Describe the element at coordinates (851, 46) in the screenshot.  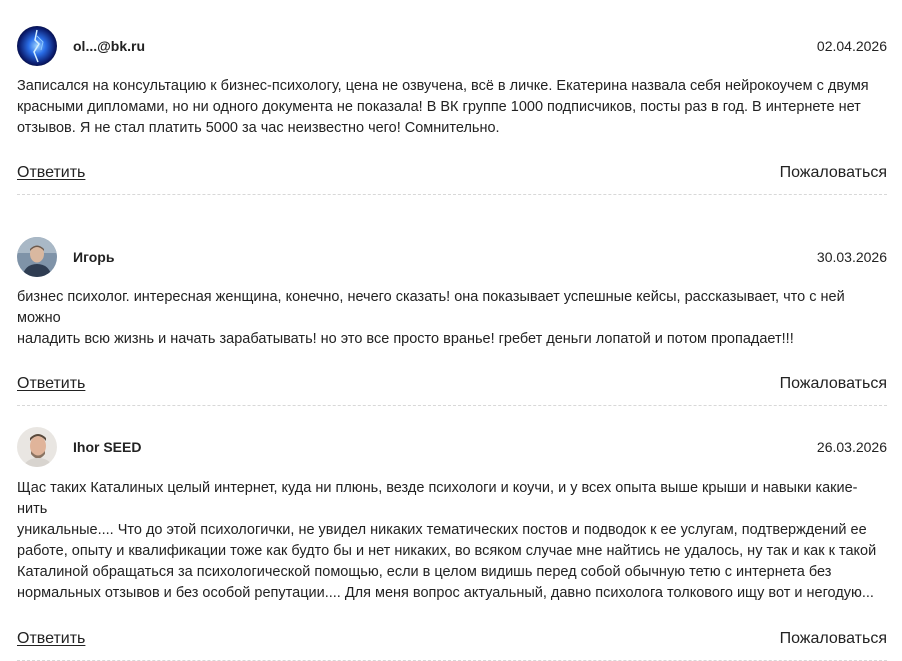
I see `comment-date: 02.04.2026` at that location.